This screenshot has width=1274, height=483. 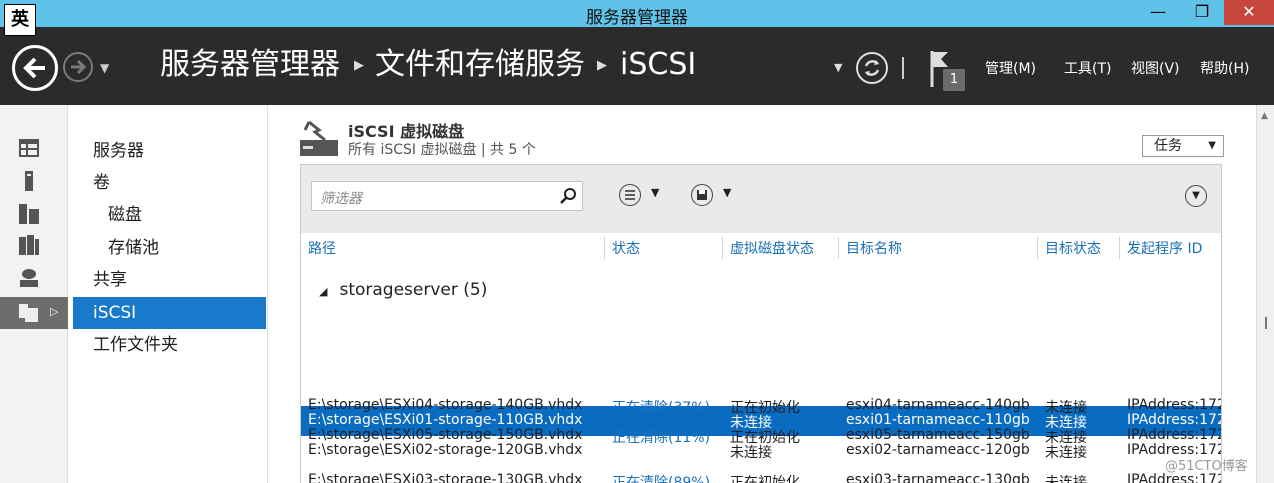 What do you see at coordinates (29, 148) in the screenshot?
I see `dashboard-icon` at bounding box center [29, 148].